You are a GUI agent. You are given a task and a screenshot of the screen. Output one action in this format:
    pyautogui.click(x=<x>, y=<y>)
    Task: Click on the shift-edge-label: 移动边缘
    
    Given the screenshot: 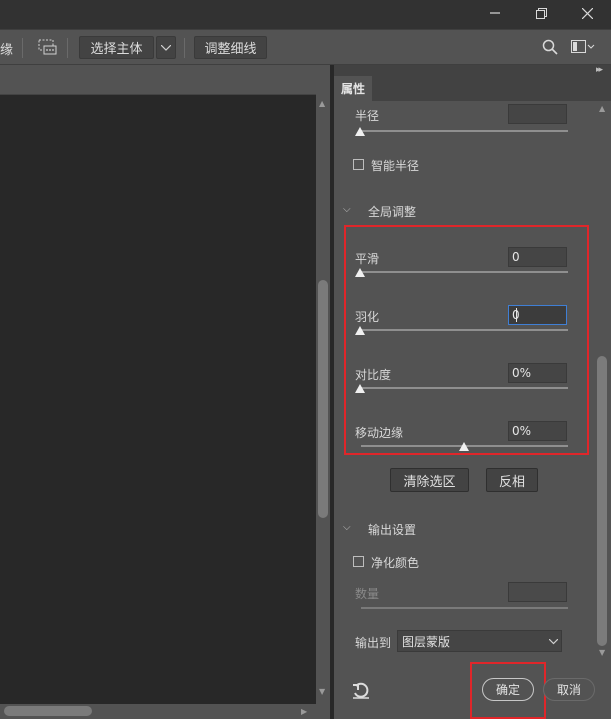 What is the action you would take?
    pyautogui.click(x=379, y=433)
    